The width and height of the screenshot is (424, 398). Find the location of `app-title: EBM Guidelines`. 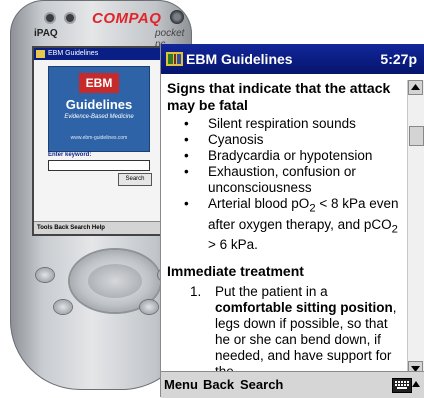

app-title: EBM Guidelines is located at coordinates (239, 59).